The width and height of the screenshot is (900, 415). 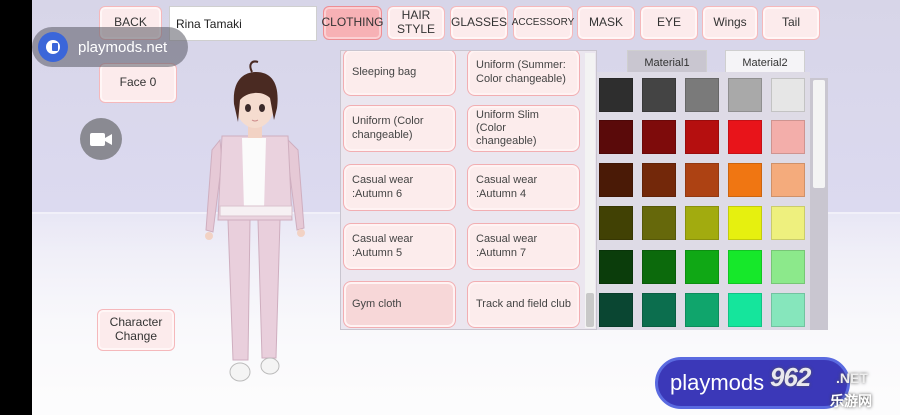 I want to click on clothing-item-track-field-club: Track and field club, so click(x=523, y=304).